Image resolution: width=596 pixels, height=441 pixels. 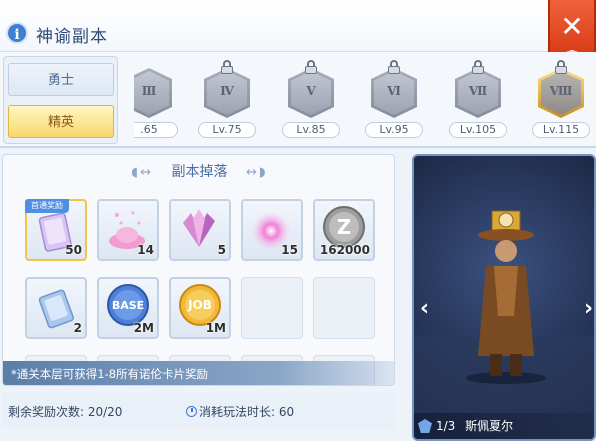 I want to click on item-quantity: 1M, so click(x=215, y=328).